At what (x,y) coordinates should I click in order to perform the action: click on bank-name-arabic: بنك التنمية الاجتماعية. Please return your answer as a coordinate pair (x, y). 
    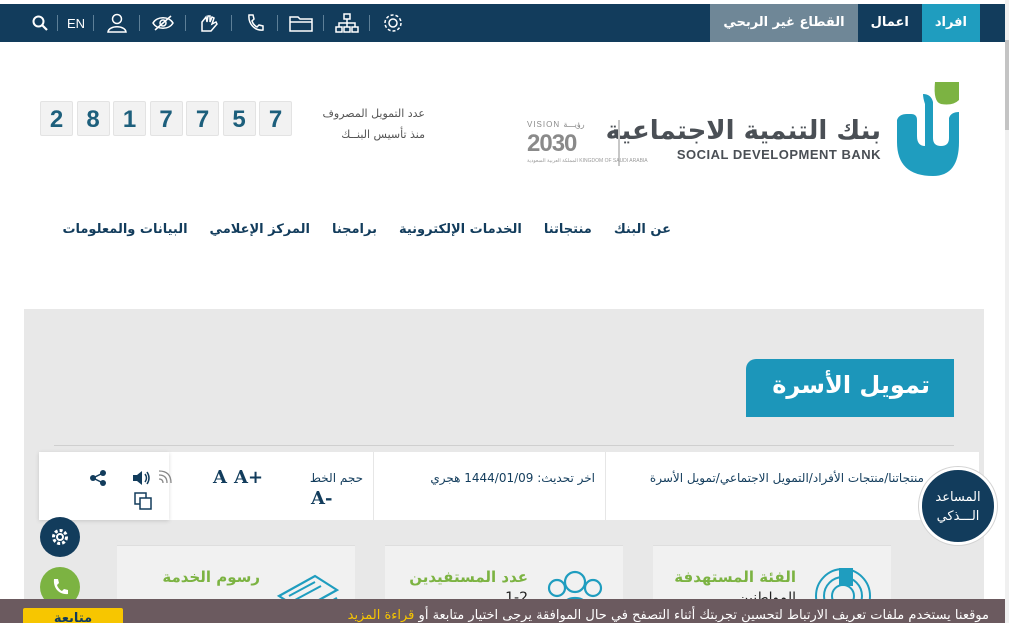
    Looking at the image, I should click on (743, 131).